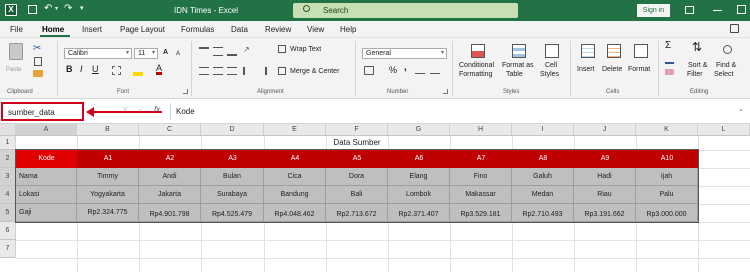 This screenshot has height=272, width=750. What do you see at coordinates (478, 65) in the screenshot?
I see `conditional-formatting-button: Conditional Formatting` at bounding box center [478, 65].